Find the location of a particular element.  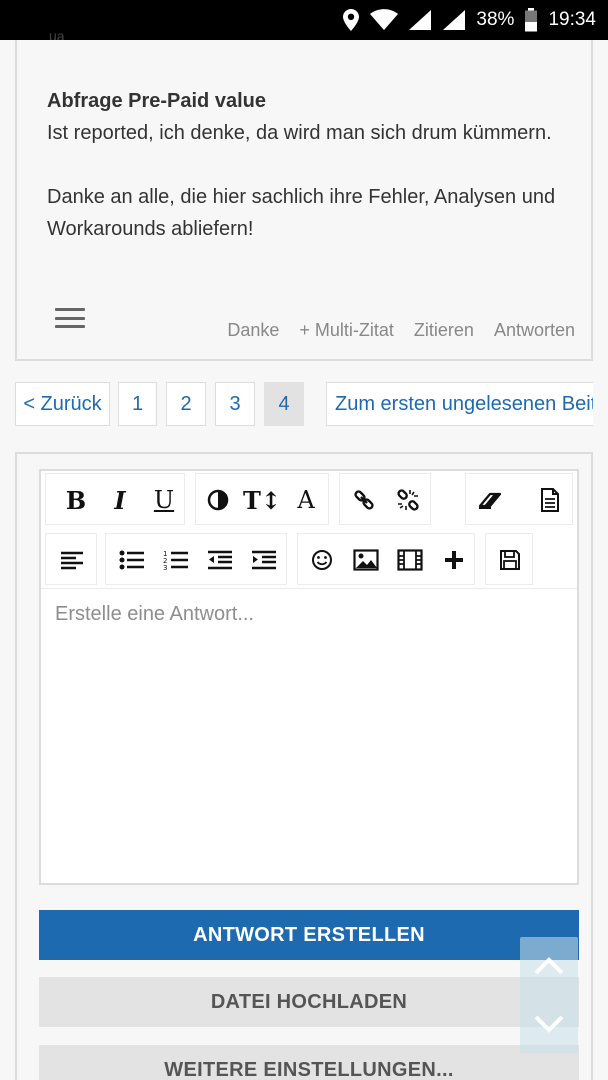

source-document-icon is located at coordinates (550, 500).